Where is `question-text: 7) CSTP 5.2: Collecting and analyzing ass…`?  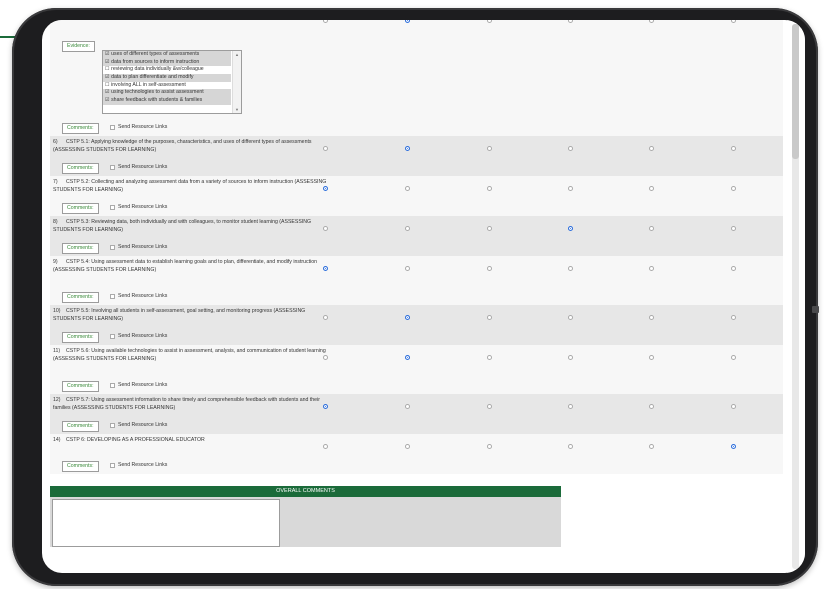
question-text: 7) CSTP 5.2: Collecting and analyzing ass… is located at coordinates (193, 186).